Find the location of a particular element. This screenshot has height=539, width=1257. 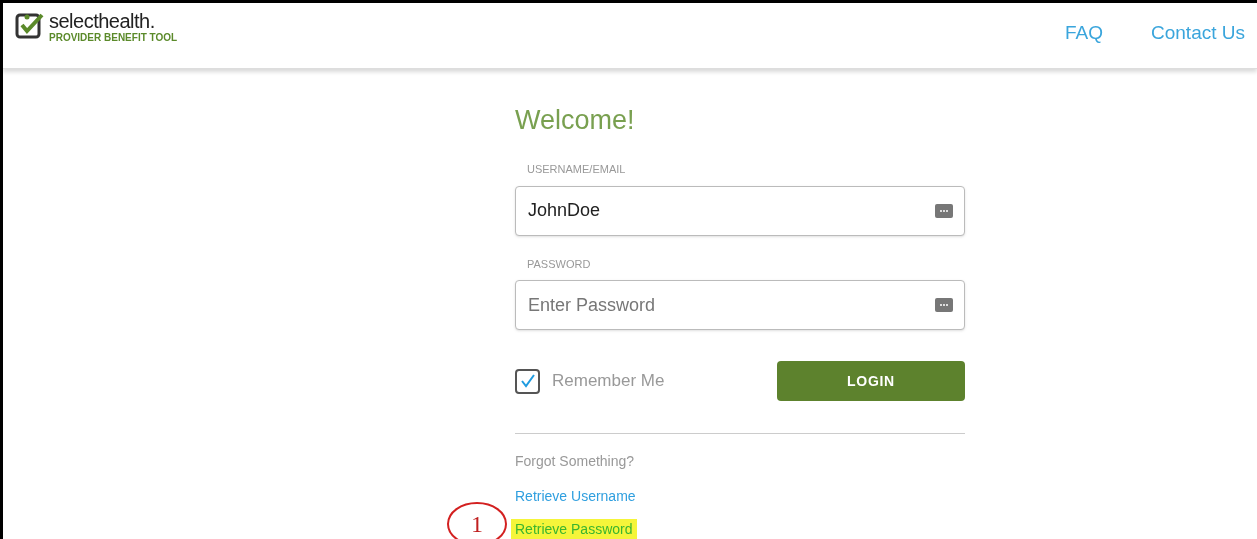

login-button: LOGIN is located at coordinates (871, 381).